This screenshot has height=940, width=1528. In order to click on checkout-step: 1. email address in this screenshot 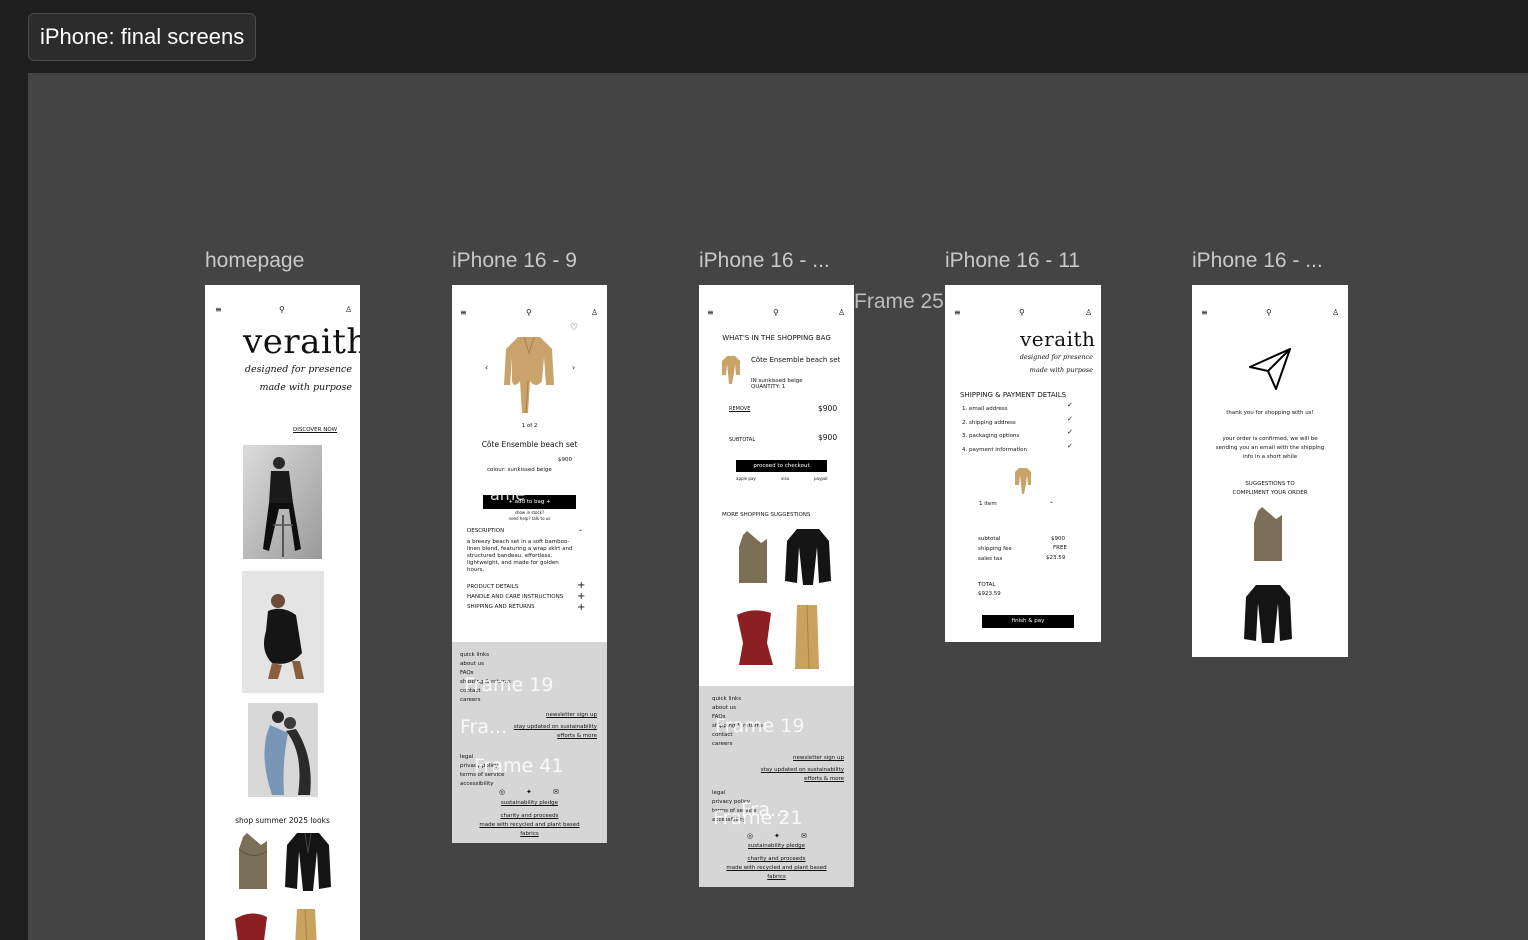, I will do `click(985, 409)`.